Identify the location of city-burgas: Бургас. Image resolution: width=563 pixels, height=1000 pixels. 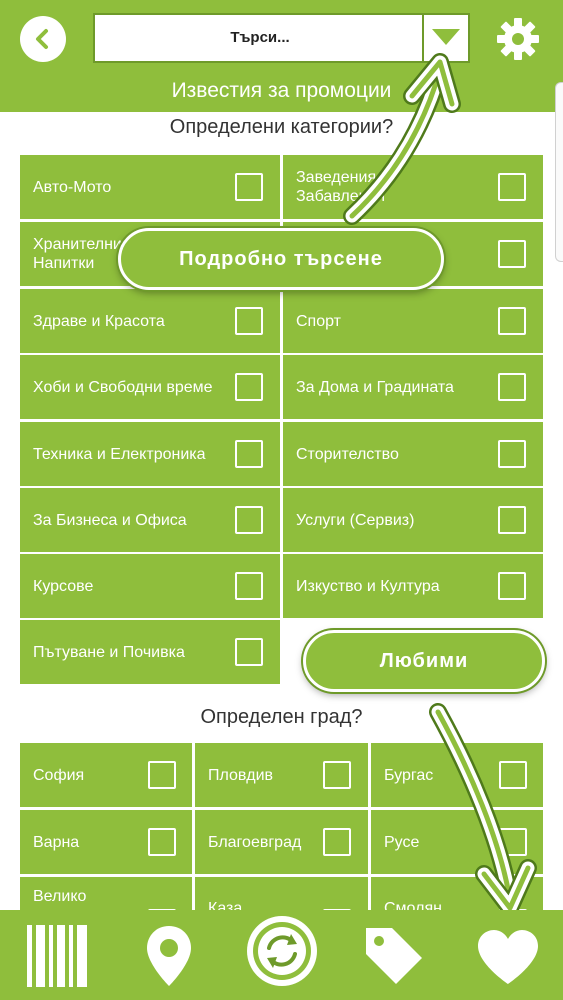
(457, 775).